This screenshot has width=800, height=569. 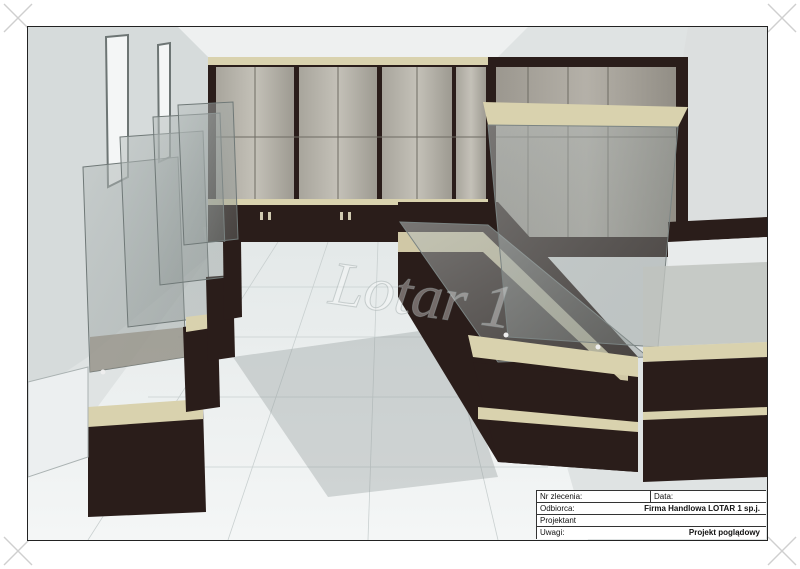 I want to click on title-block-row-designer: Projektant, so click(x=651, y=521).